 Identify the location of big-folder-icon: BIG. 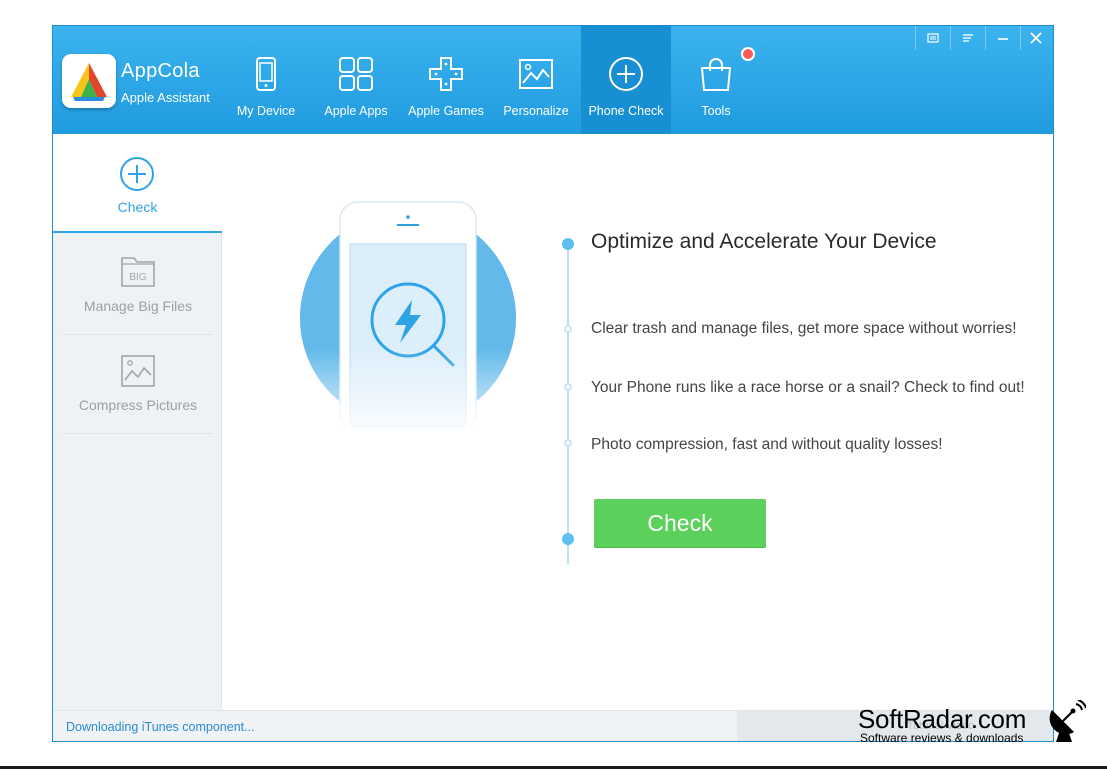
(138, 272).